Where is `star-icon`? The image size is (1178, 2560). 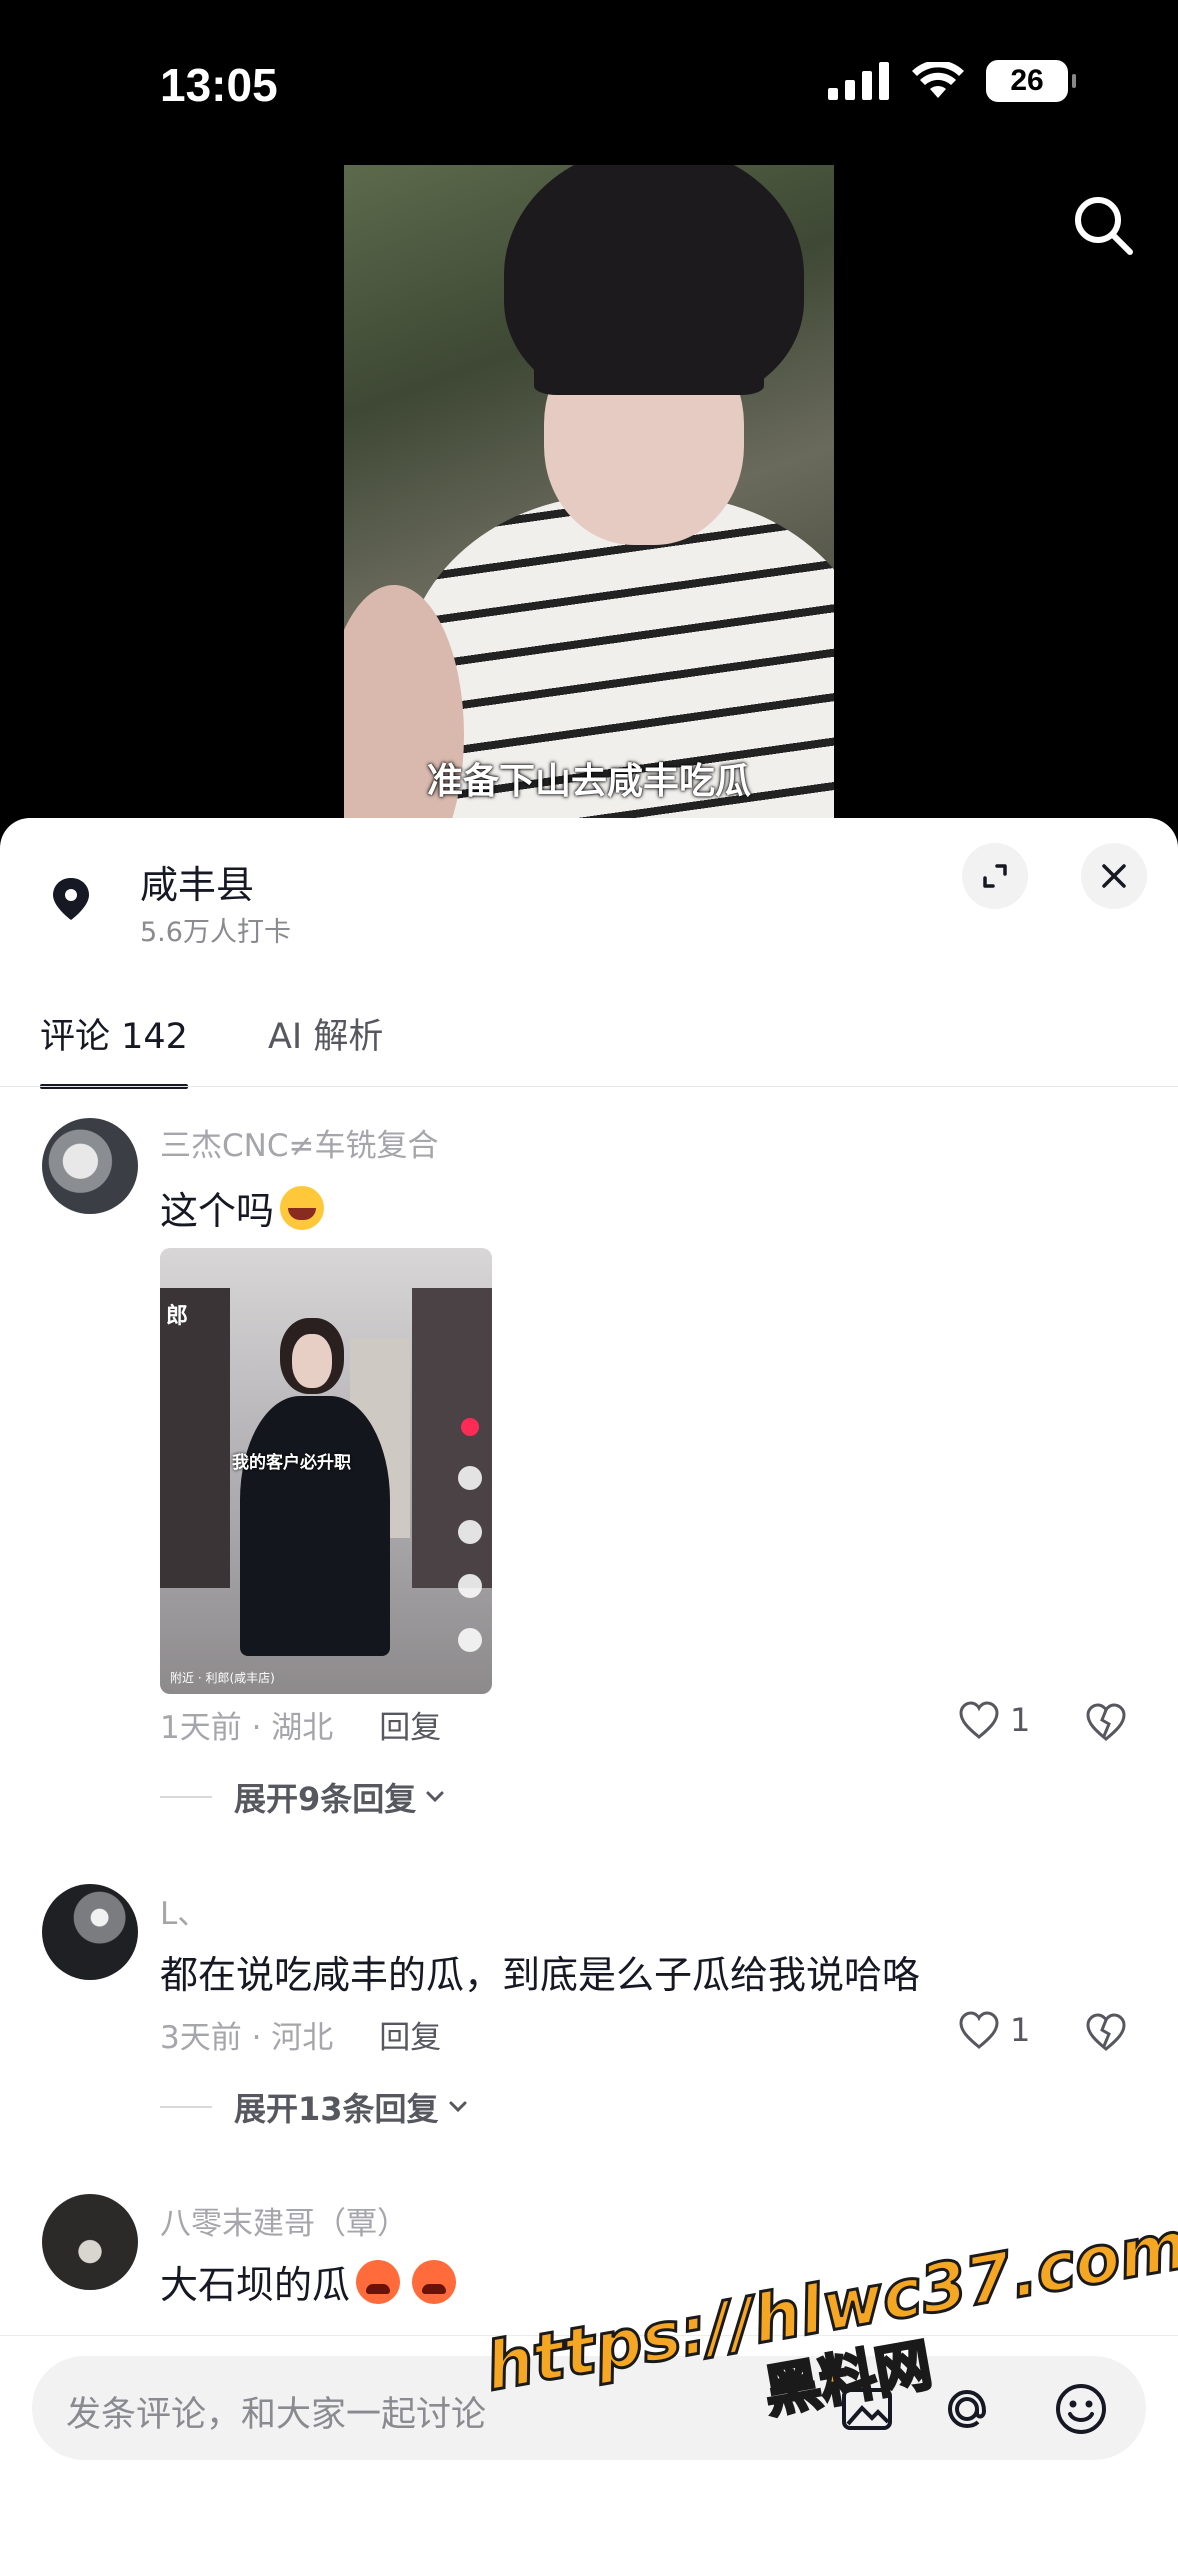 star-icon is located at coordinates (470, 1586).